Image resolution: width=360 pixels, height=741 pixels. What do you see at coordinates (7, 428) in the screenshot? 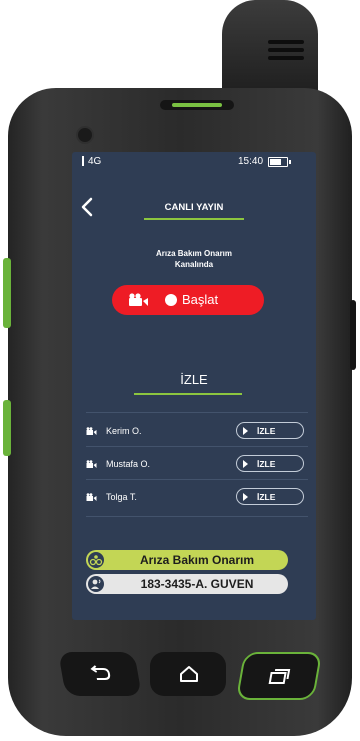
I see `side-button-left-lower` at bounding box center [7, 428].